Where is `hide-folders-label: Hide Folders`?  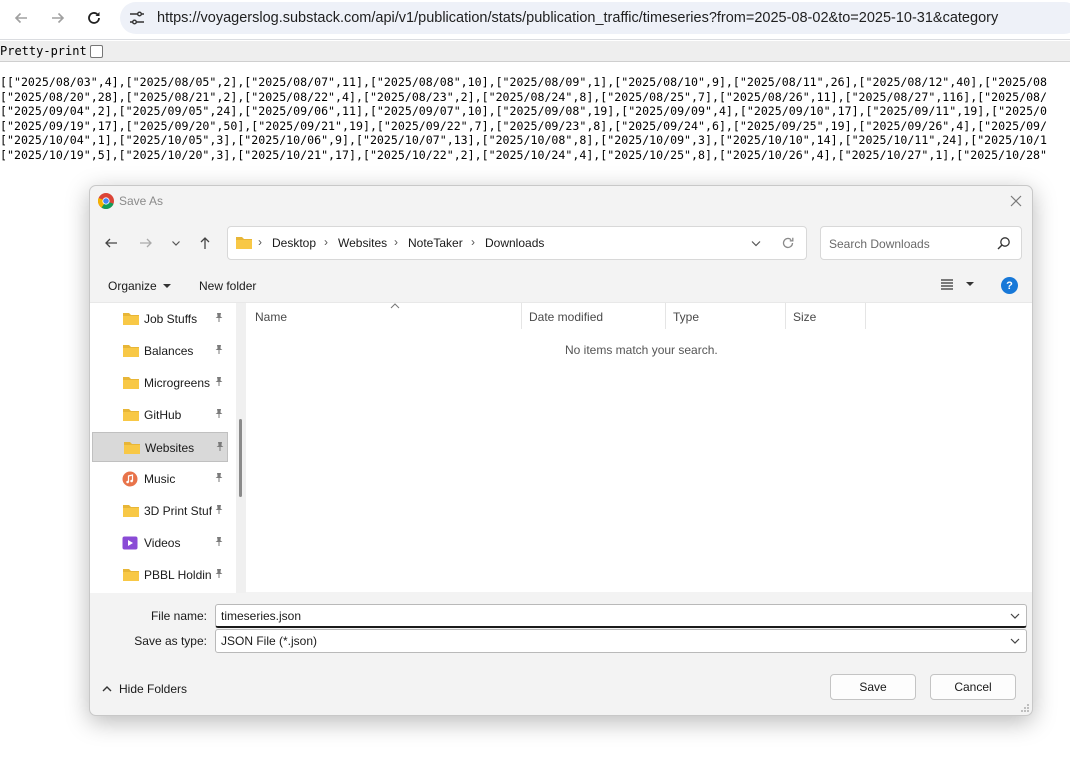
hide-folders-label: Hide Folders is located at coordinates (153, 689).